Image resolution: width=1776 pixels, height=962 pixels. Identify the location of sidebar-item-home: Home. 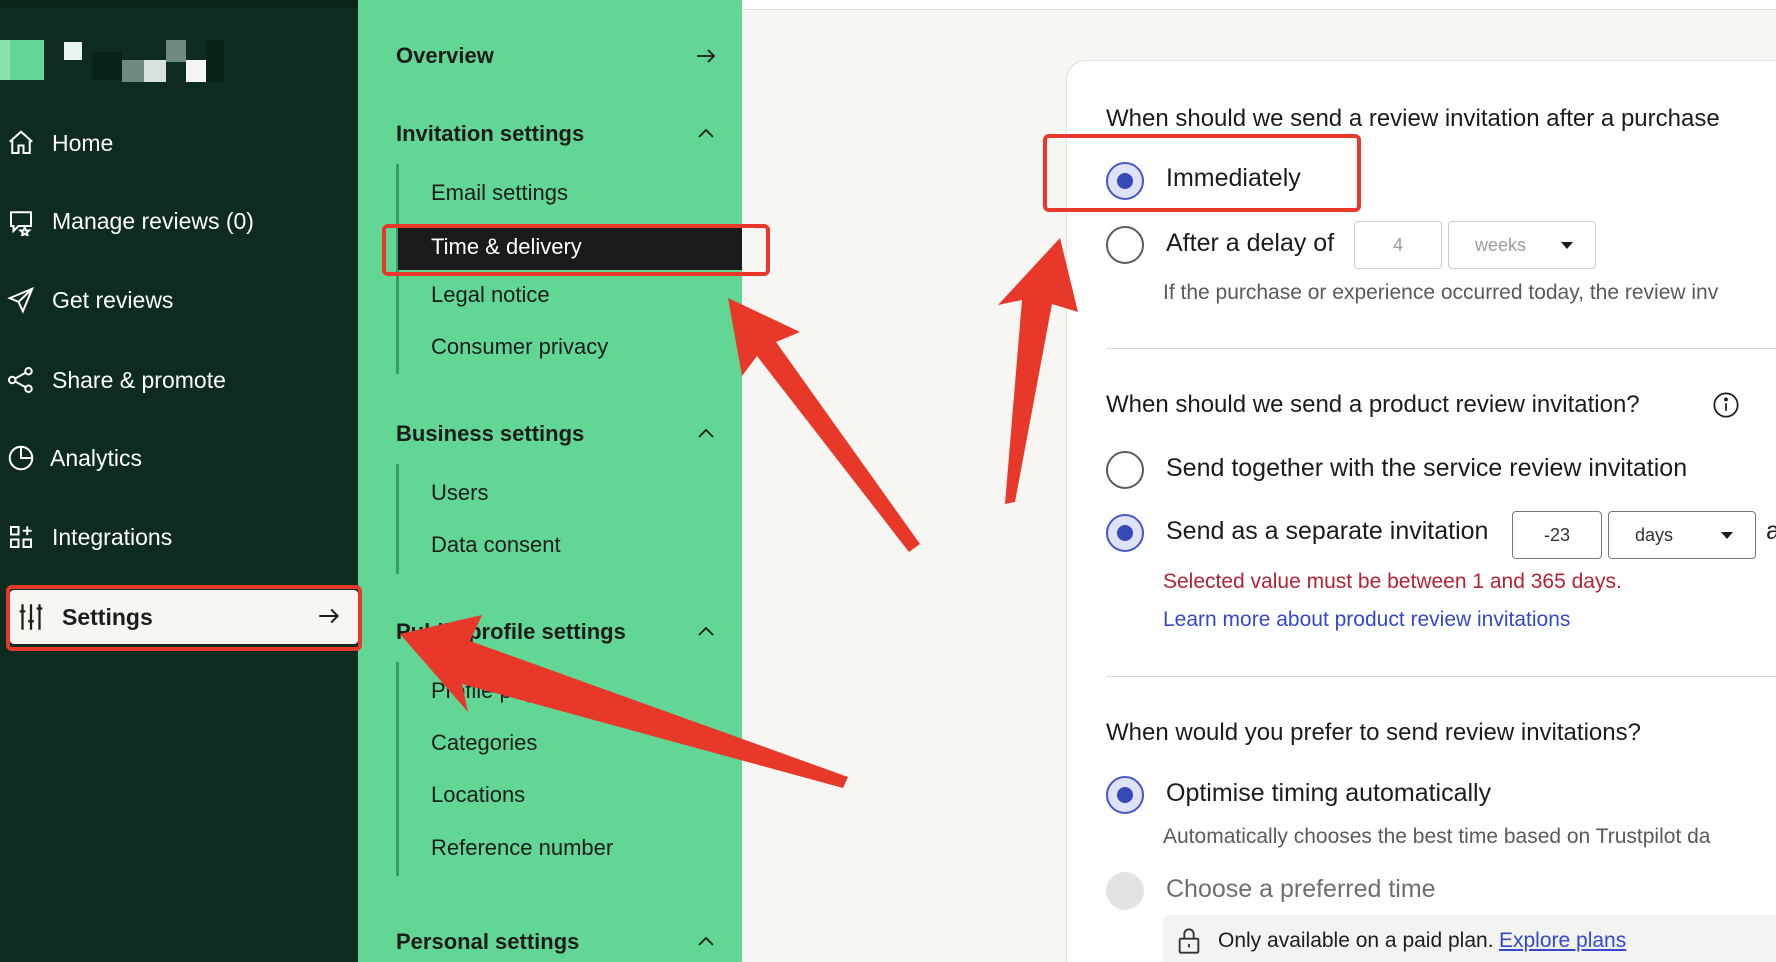
(56, 143).